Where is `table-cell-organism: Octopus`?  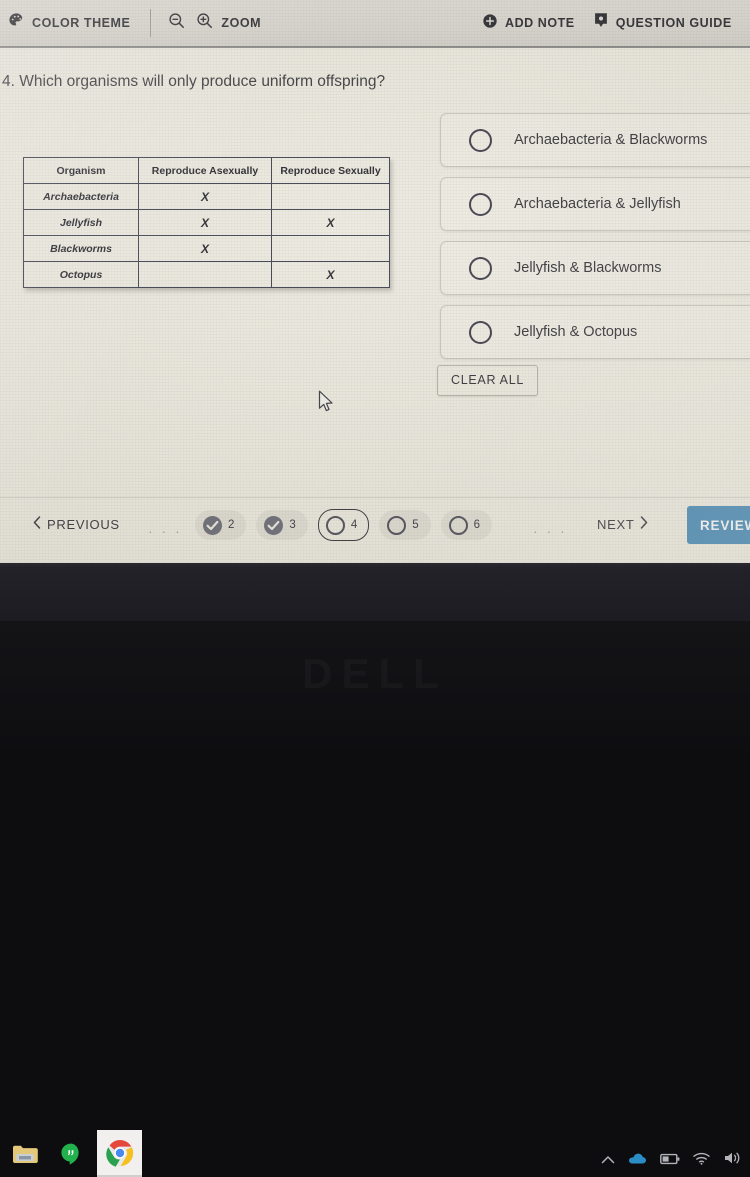
table-cell-organism: Octopus is located at coordinates (81, 275).